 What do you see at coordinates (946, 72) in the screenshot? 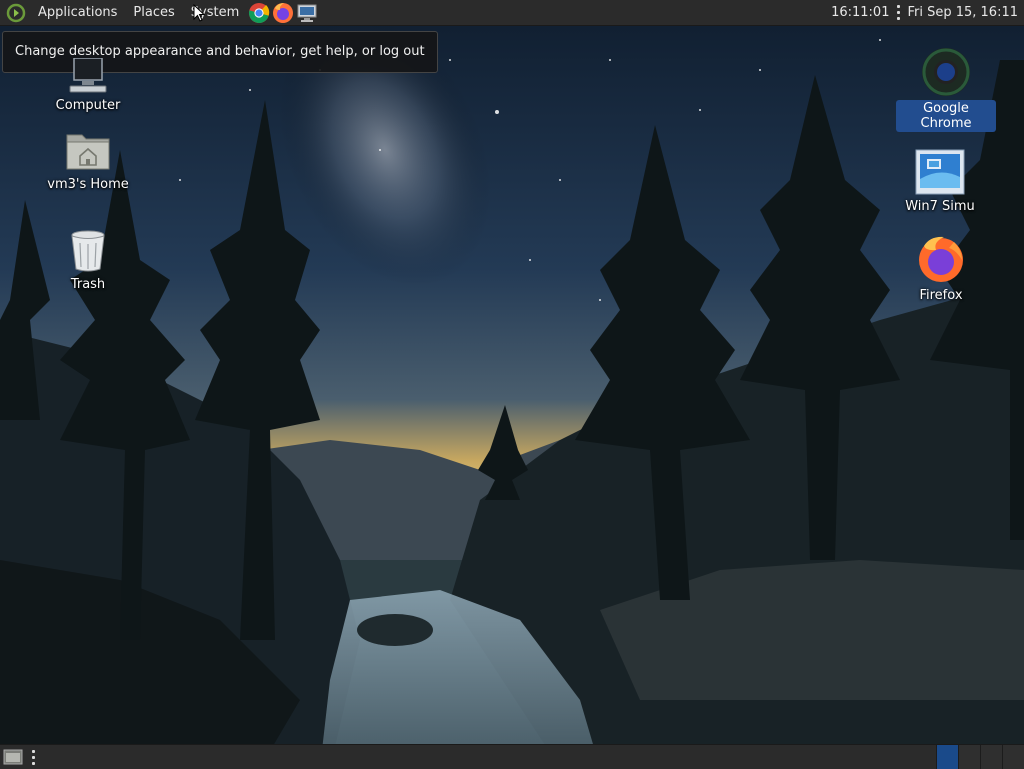
I see `chrome-icon` at bounding box center [946, 72].